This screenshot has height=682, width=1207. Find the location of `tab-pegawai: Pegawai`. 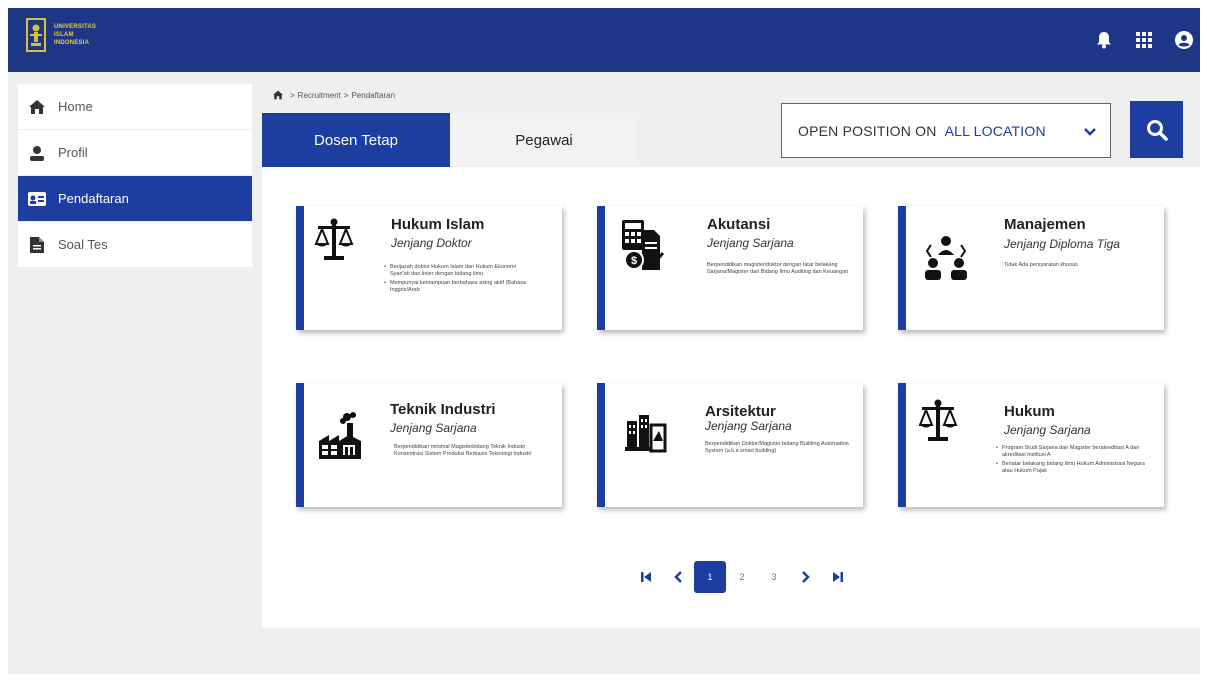

tab-pegawai: Pegawai is located at coordinates (544, 140).